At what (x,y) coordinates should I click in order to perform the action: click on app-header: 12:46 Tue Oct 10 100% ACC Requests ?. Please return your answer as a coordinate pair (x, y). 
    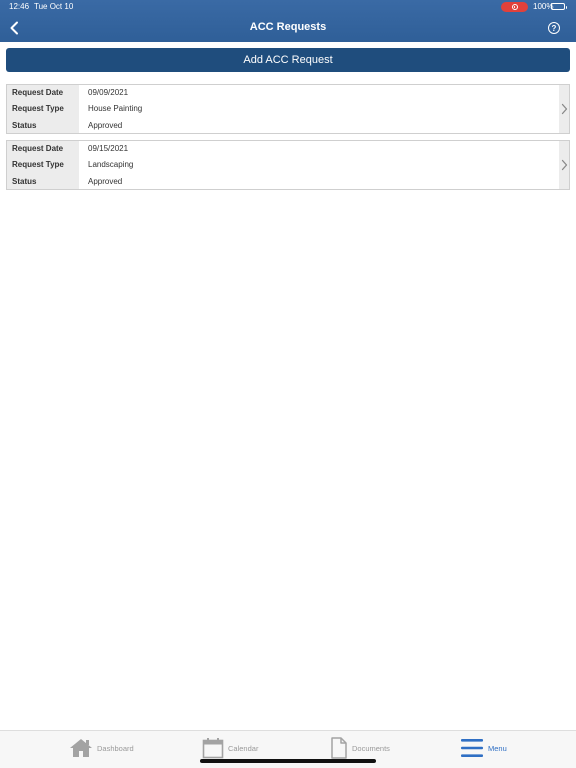
    Looking at the image, I should click on (288, 21).